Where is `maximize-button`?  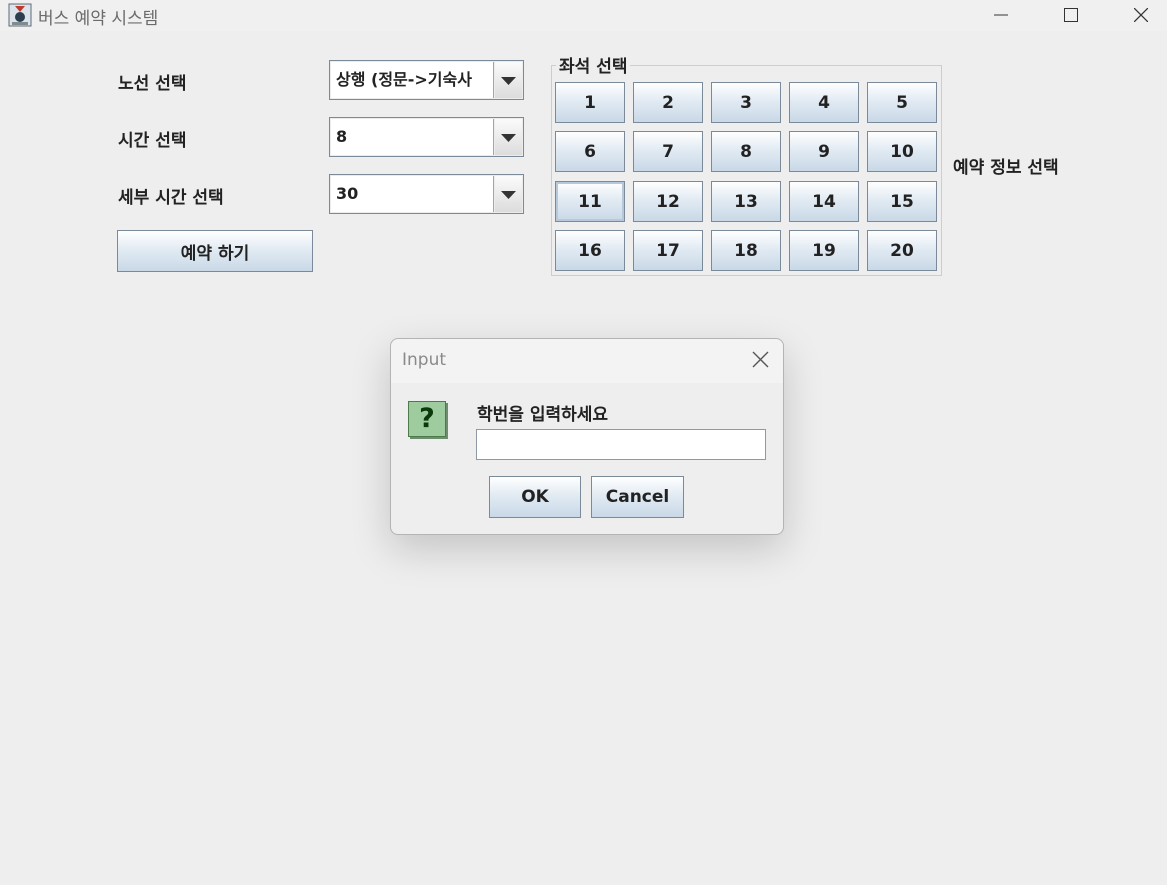 maximize-button is located at coordinates (1071, 15).